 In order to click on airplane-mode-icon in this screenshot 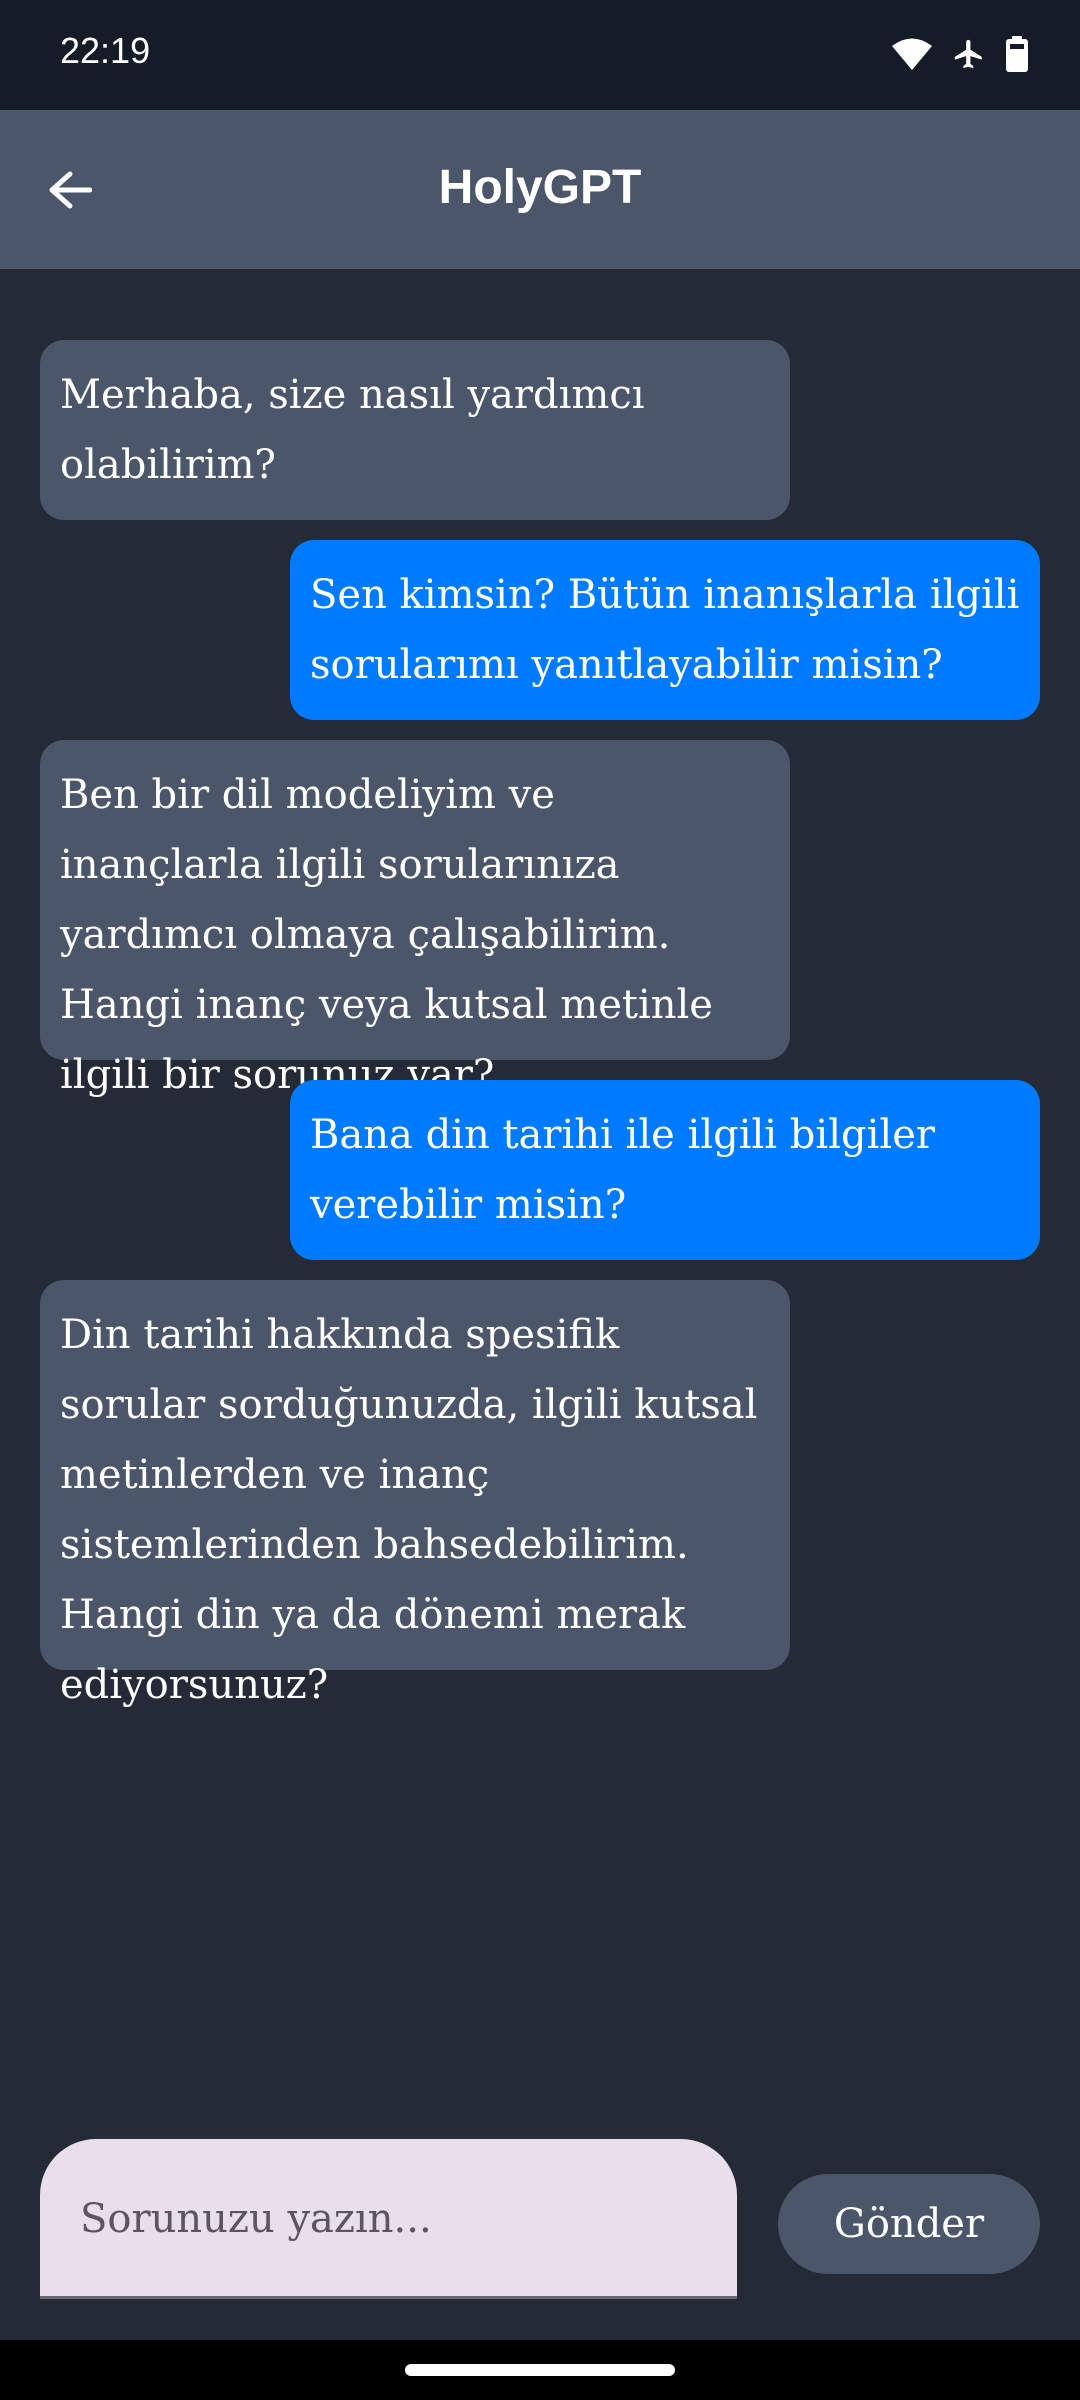, I will do `click(969, 54)`.